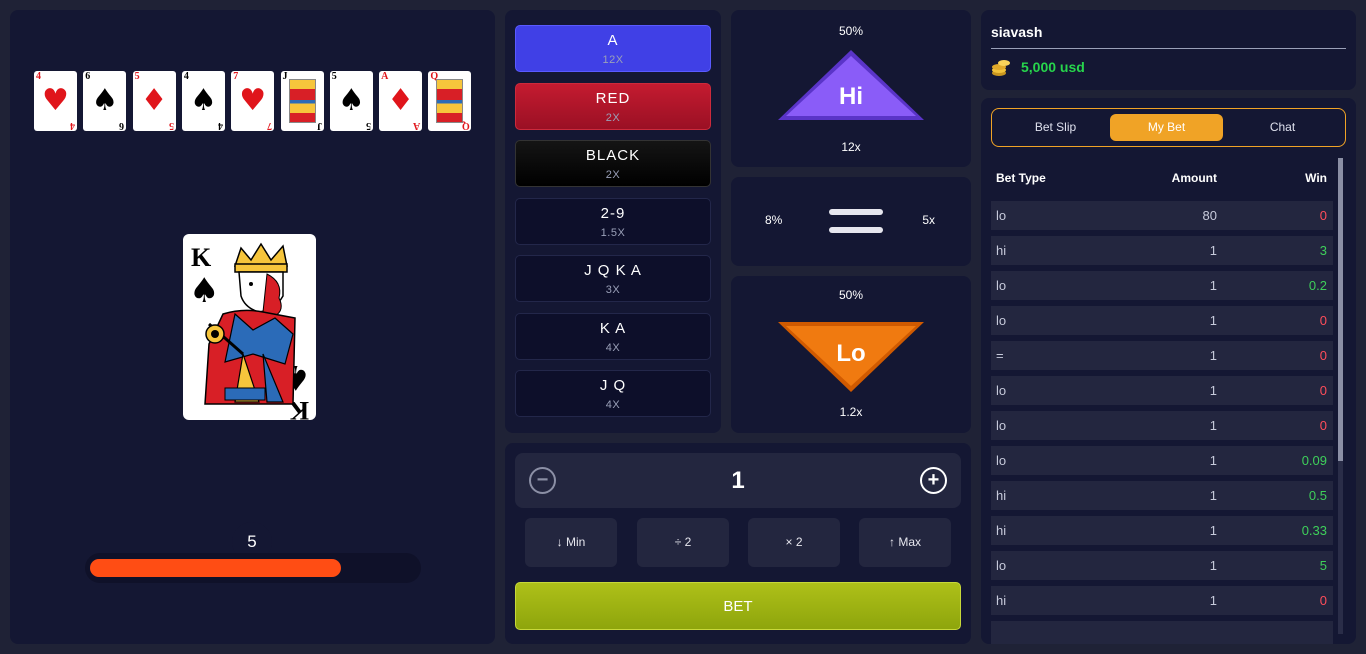  Describe the element at coordinates (794, 542) in the screenshot. I see `double-amount-button: × 2` at that location.